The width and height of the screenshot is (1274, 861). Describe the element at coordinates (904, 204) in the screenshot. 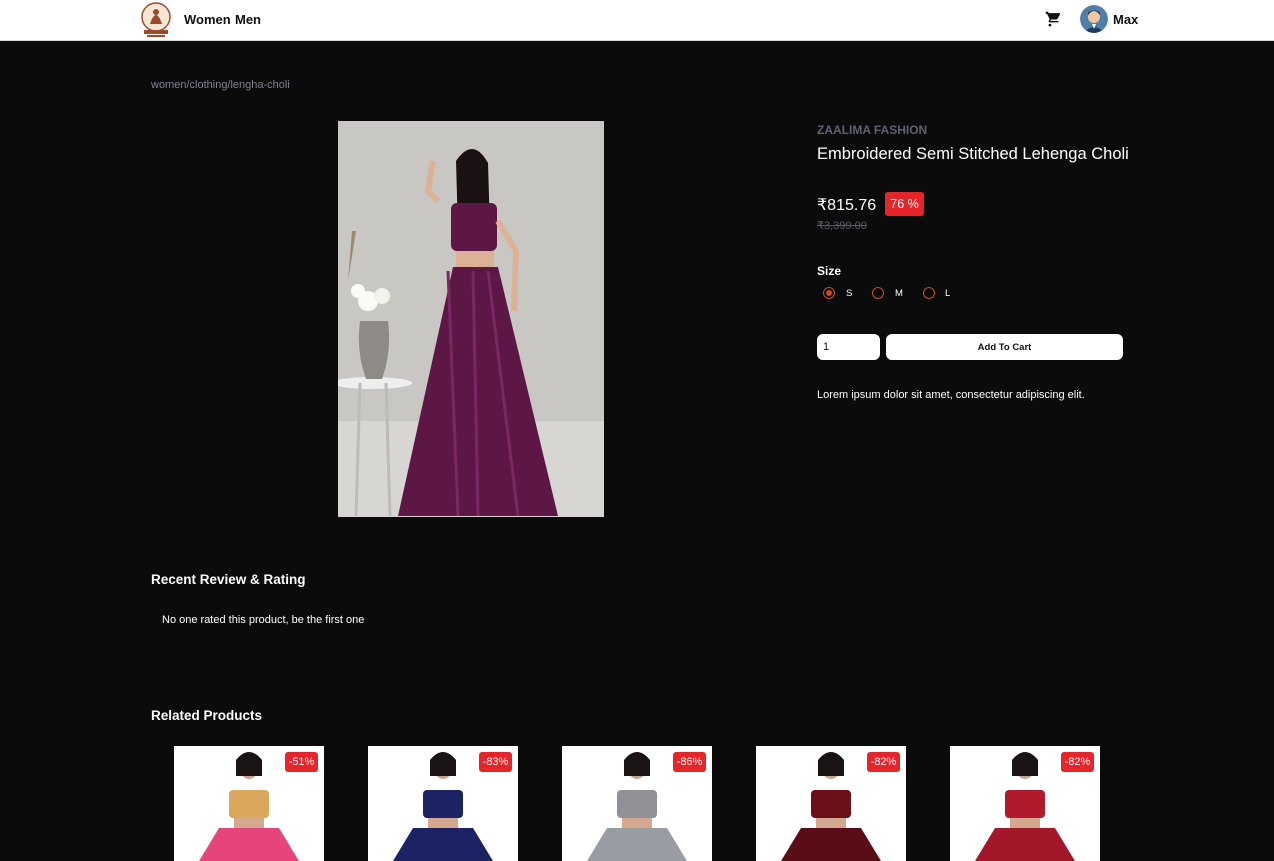

I see `discount-badge: 76 %` at that location.